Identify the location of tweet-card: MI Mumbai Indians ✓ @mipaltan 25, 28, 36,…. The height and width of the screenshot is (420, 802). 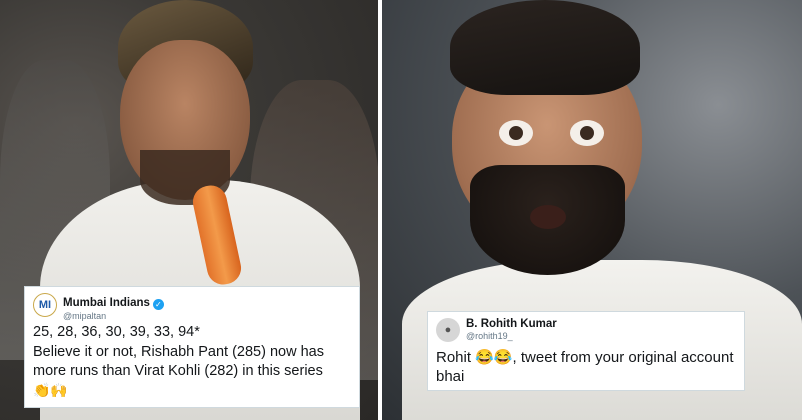
(192, 347).